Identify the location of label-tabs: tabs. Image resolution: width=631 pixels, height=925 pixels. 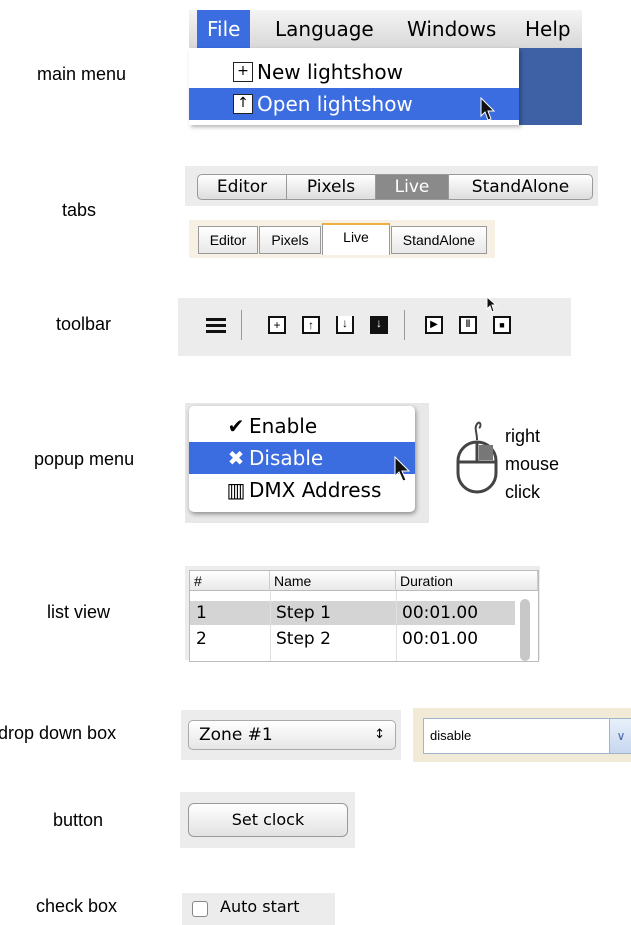
(79, 210).